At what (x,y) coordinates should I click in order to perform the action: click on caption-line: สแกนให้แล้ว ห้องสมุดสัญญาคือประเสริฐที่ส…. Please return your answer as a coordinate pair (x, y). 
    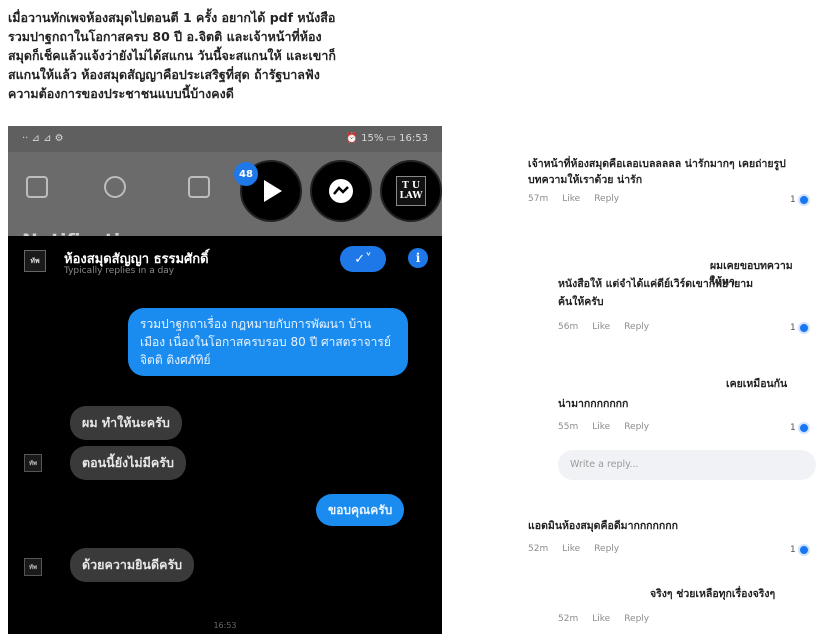
    Looking at the image, I should click on (164, 74).